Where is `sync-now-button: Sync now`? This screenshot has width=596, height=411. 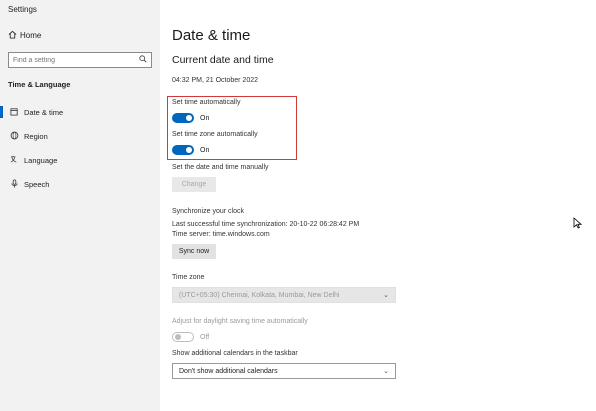 sync-now-button: Sync now is located at coordinates (194, 251).